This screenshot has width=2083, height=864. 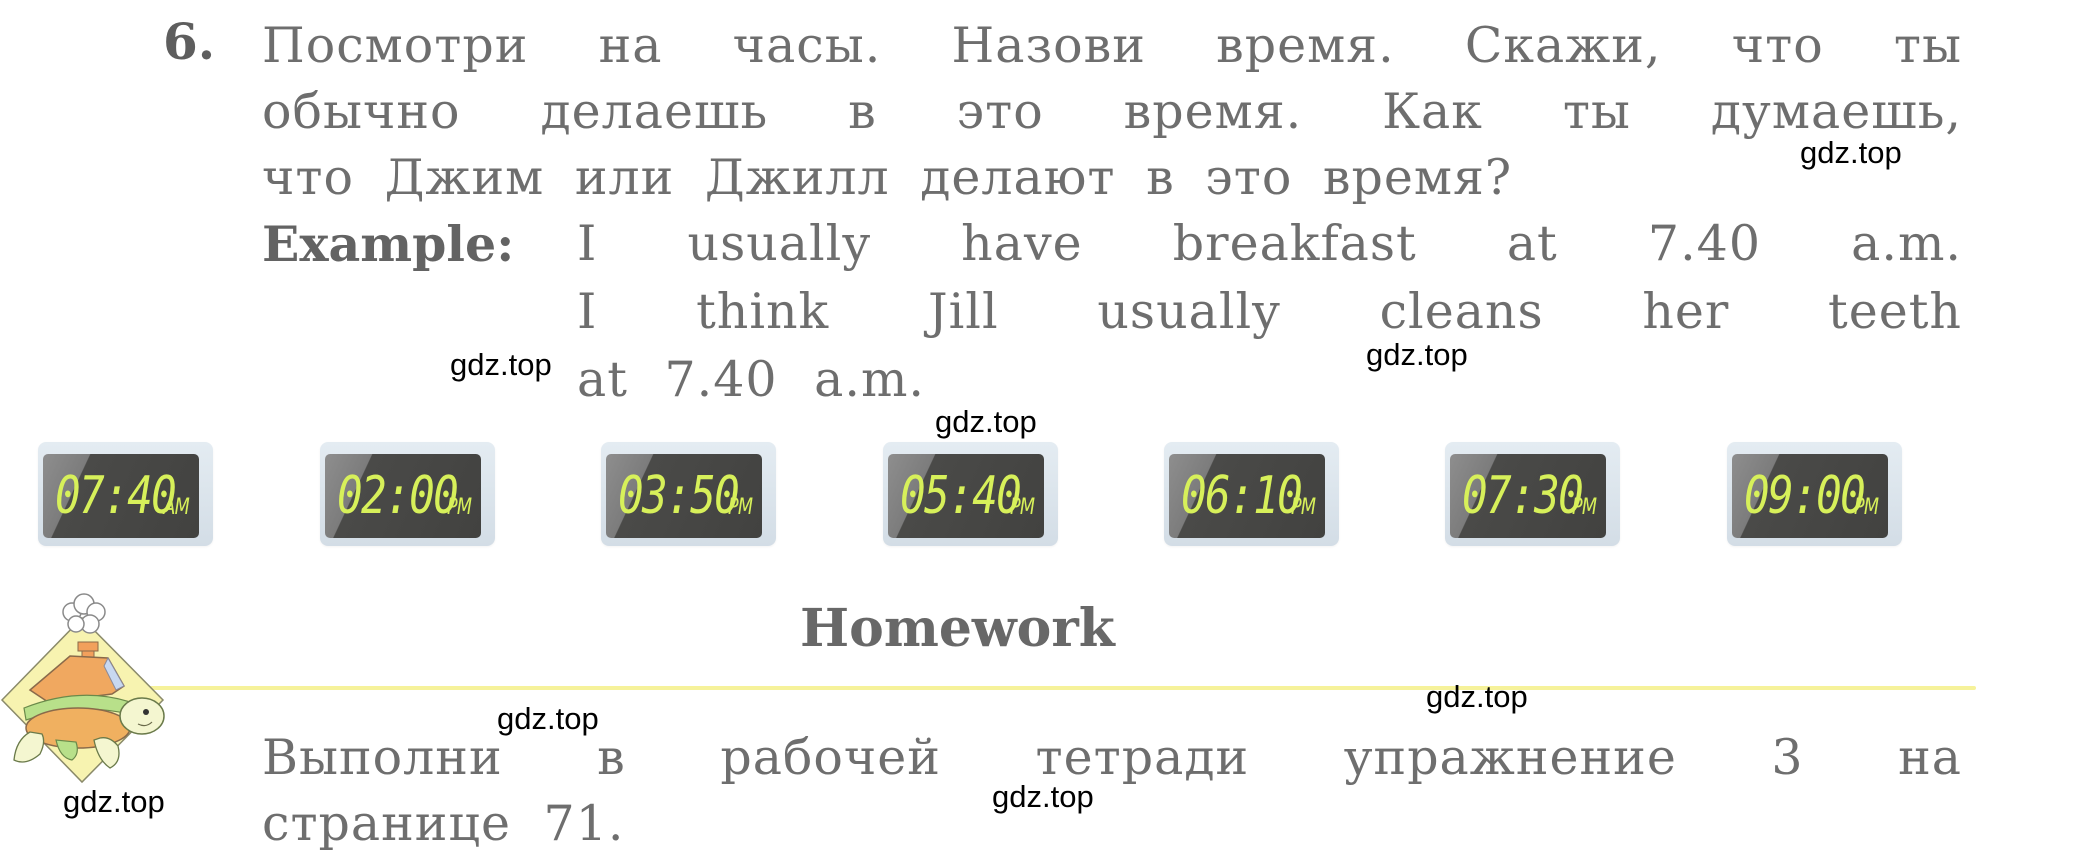 I want to click on homework-line: странице 71., so click(x=443, y=823).